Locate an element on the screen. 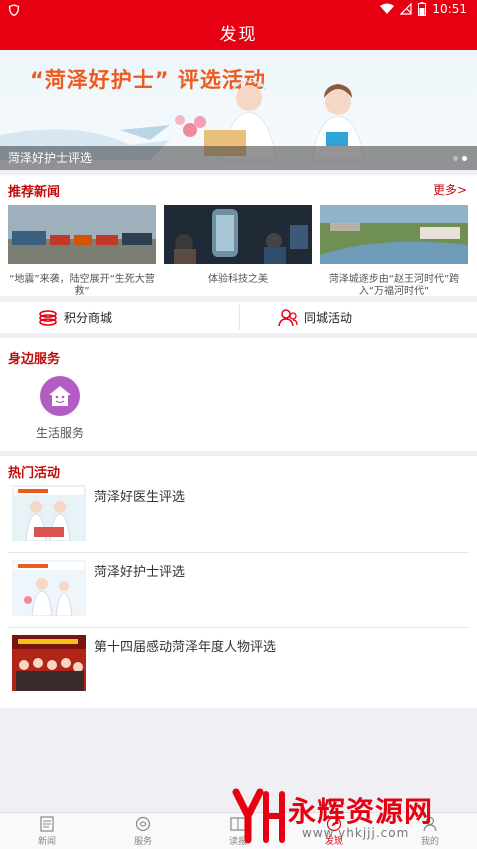 Image resolution: width=477 pixels, height=849 pixels. tab-newspaper: 读报 is located at coordinates (238, 831).